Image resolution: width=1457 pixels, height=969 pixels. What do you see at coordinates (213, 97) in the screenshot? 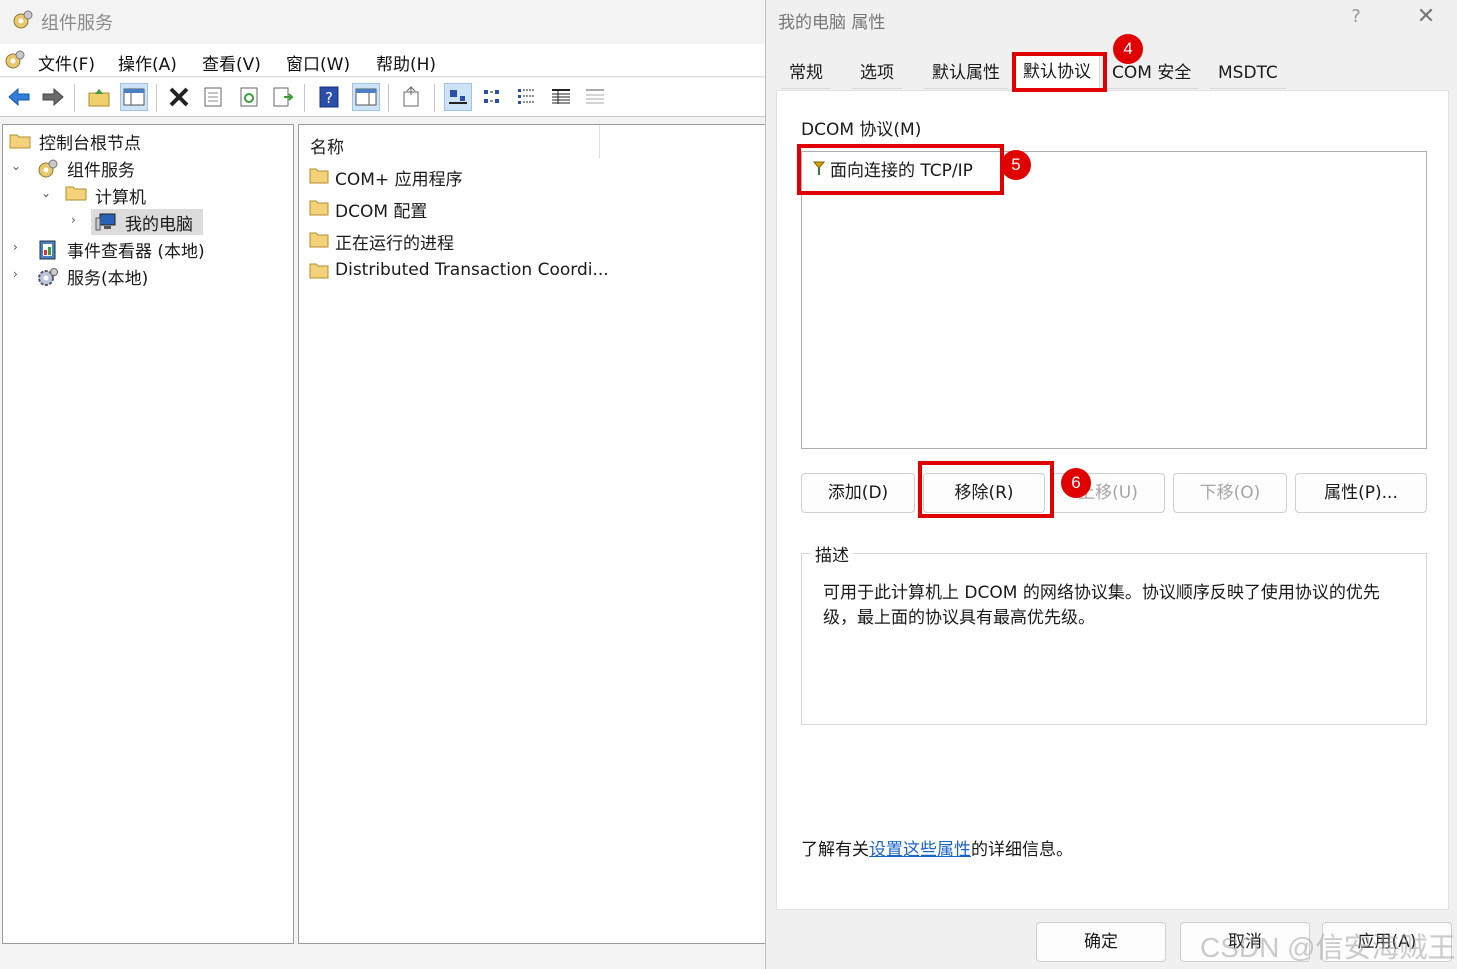
I see `properties-icon` at bounding box center [213, 97].